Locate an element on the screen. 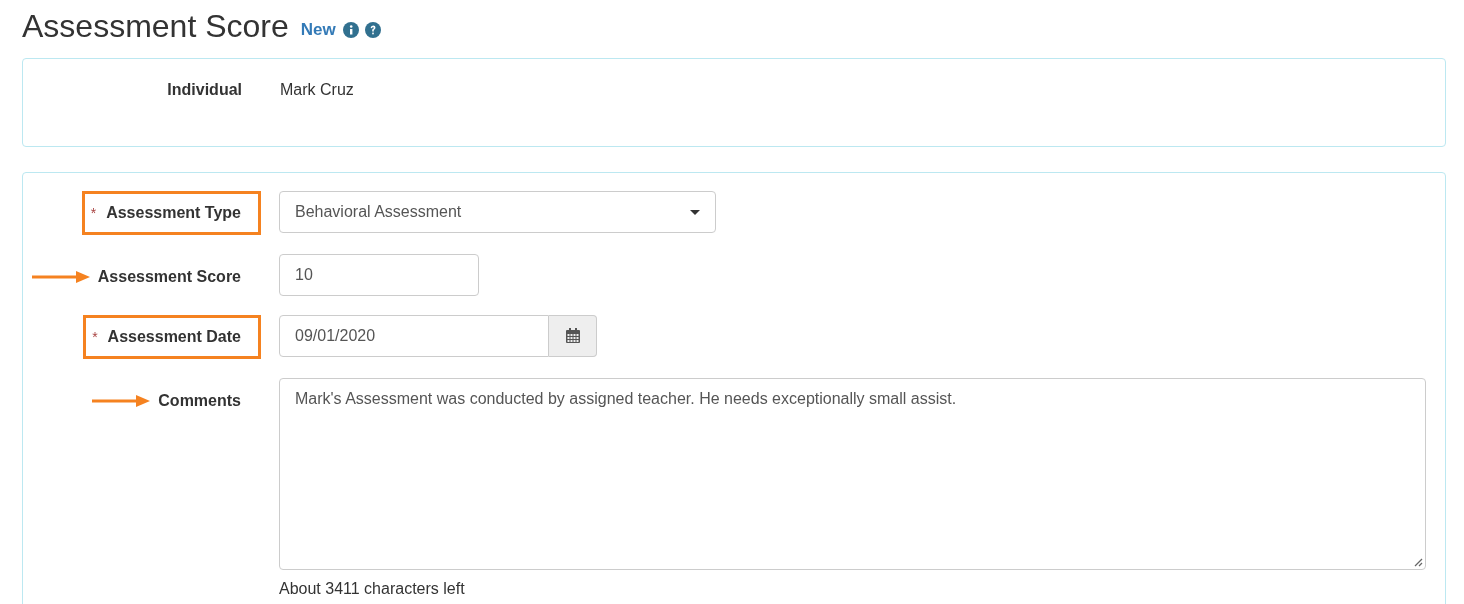  help-icon is located at coordinates (372, 30).